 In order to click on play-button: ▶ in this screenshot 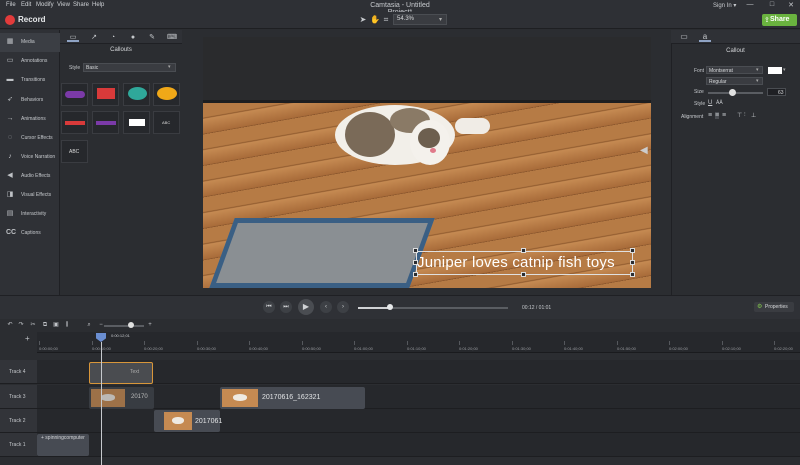, I will do `click(306, 307)`.